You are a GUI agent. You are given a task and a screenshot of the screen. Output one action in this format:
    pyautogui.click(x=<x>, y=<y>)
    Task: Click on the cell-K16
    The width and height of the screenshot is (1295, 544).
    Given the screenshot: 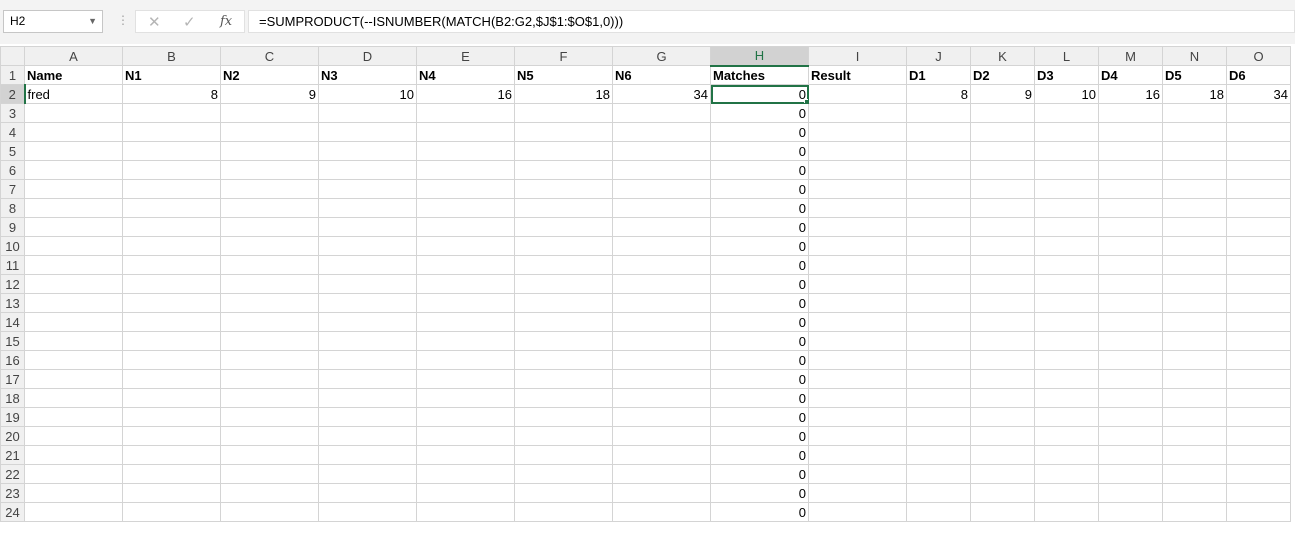 What is the action you would take?
    pyautogui.click(x=1002, y=360)
    